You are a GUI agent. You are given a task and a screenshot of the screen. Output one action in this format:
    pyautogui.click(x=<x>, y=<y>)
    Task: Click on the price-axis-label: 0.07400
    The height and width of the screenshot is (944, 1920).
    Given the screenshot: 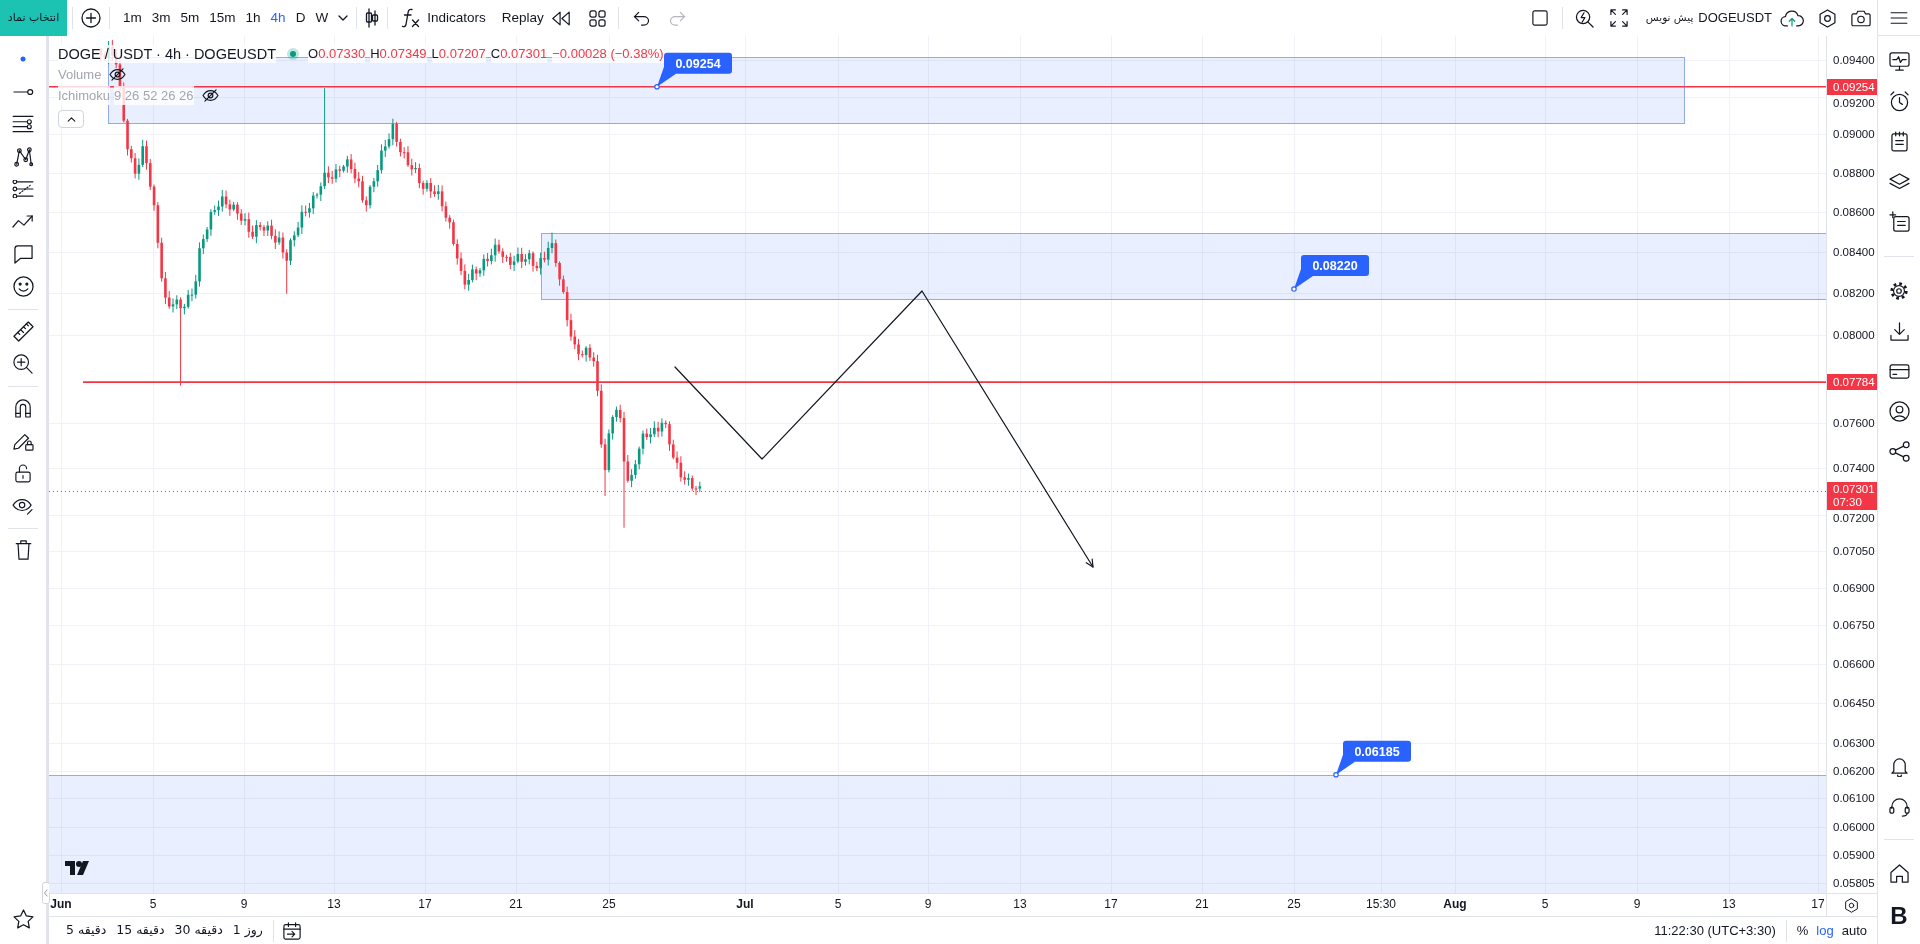 What is the action you would take?
    pyautogui.click(x=1854, y=468)
    